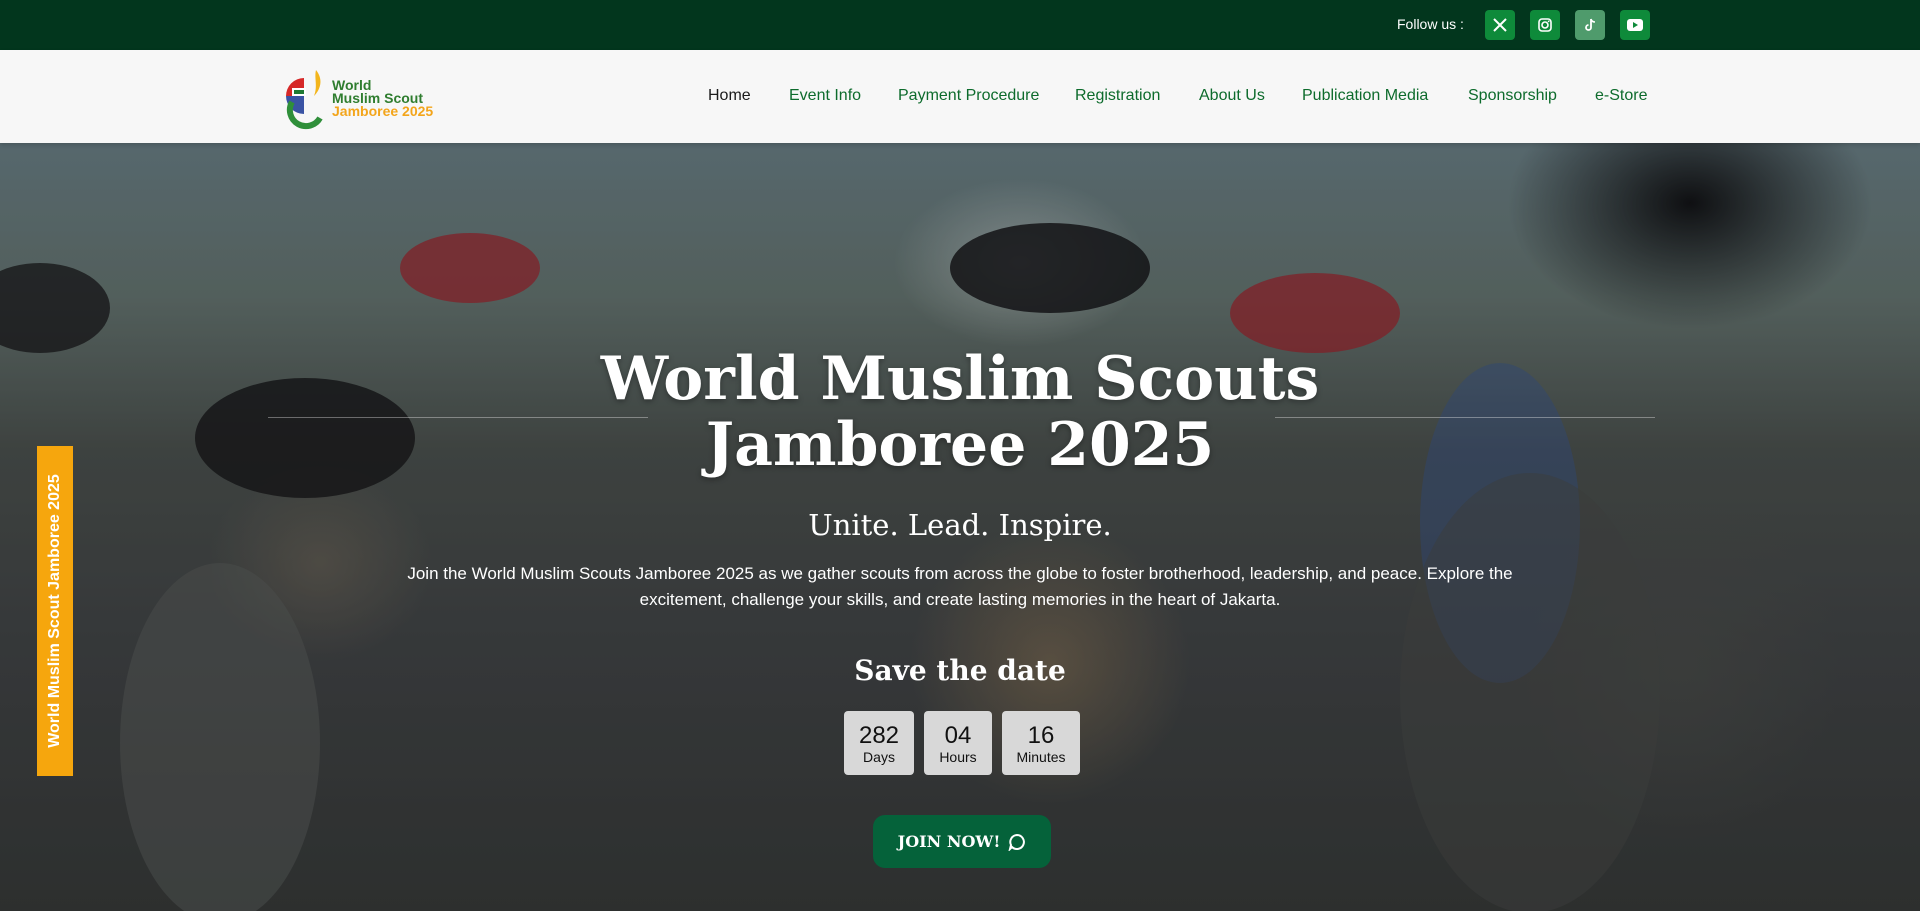 The width and height of the screenshot is (1920, 911). I want to click on countdown-days-label: Days, so click(879, 757).